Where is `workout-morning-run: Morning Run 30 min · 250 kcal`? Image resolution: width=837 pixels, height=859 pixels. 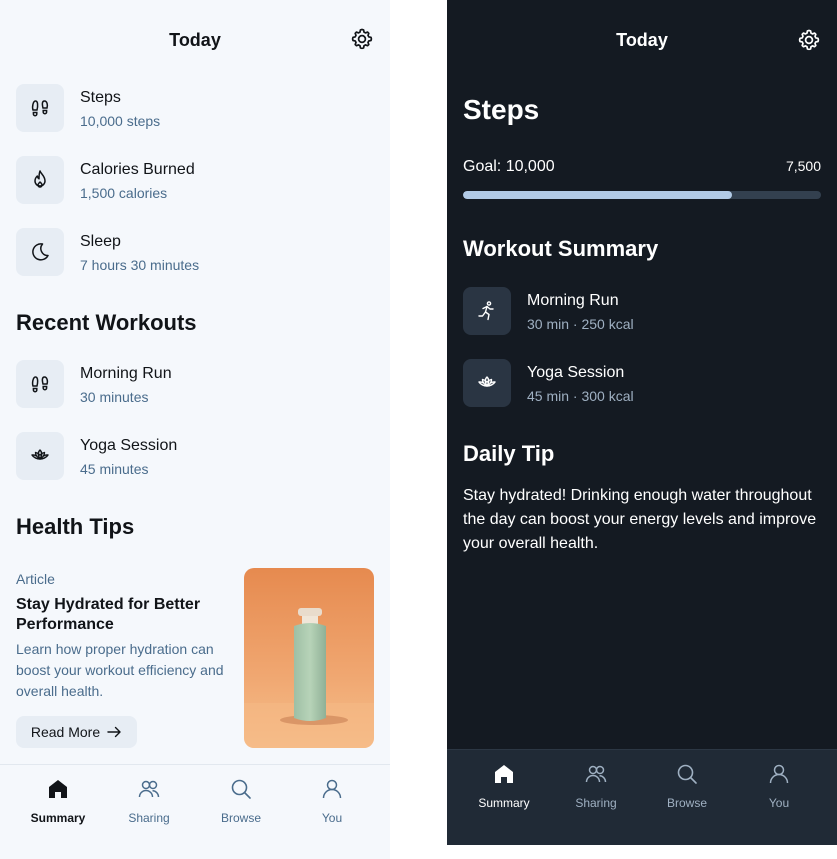
workout-morning-run: Morning Run 30 min · 250 kcal is located at coordinates (643, 311).